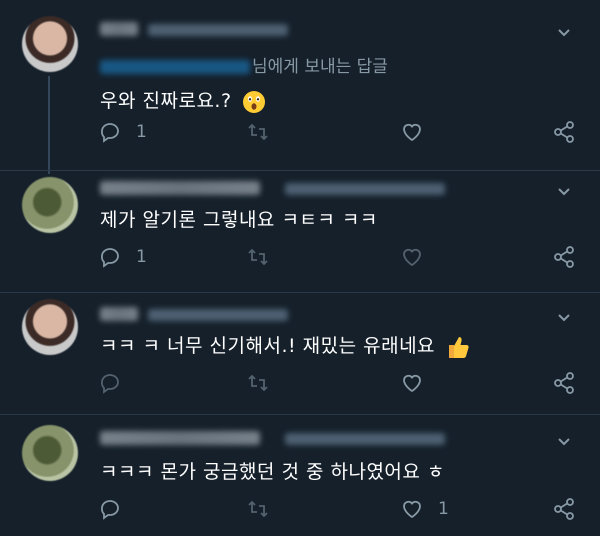 Image resolution: width=600 pixels, height=536 pixels. I want to click on mention-link, so click(175, 67).